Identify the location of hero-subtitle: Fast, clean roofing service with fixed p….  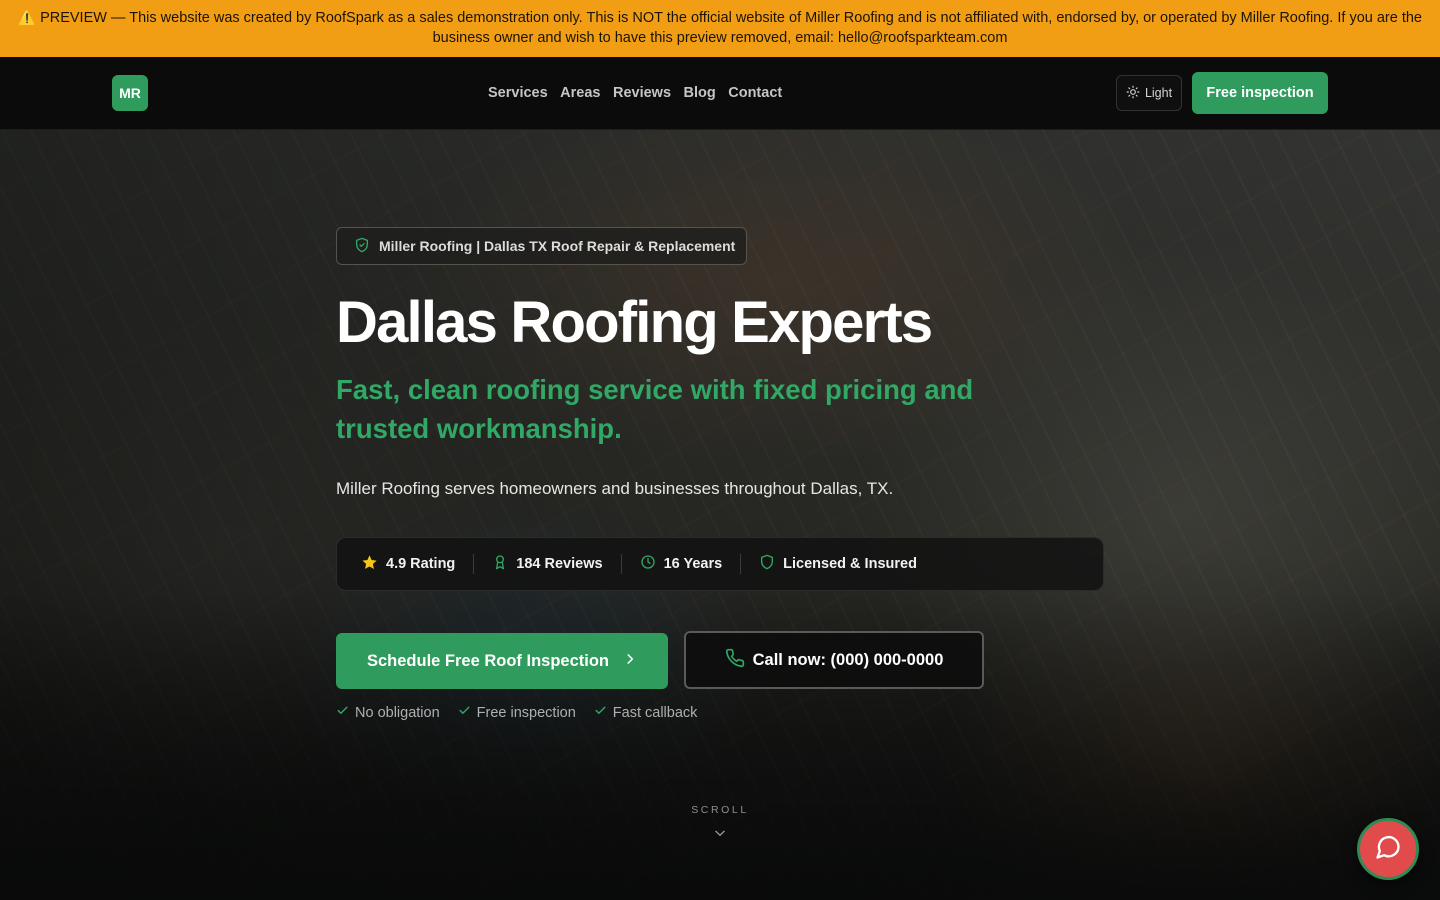
(655, 409).